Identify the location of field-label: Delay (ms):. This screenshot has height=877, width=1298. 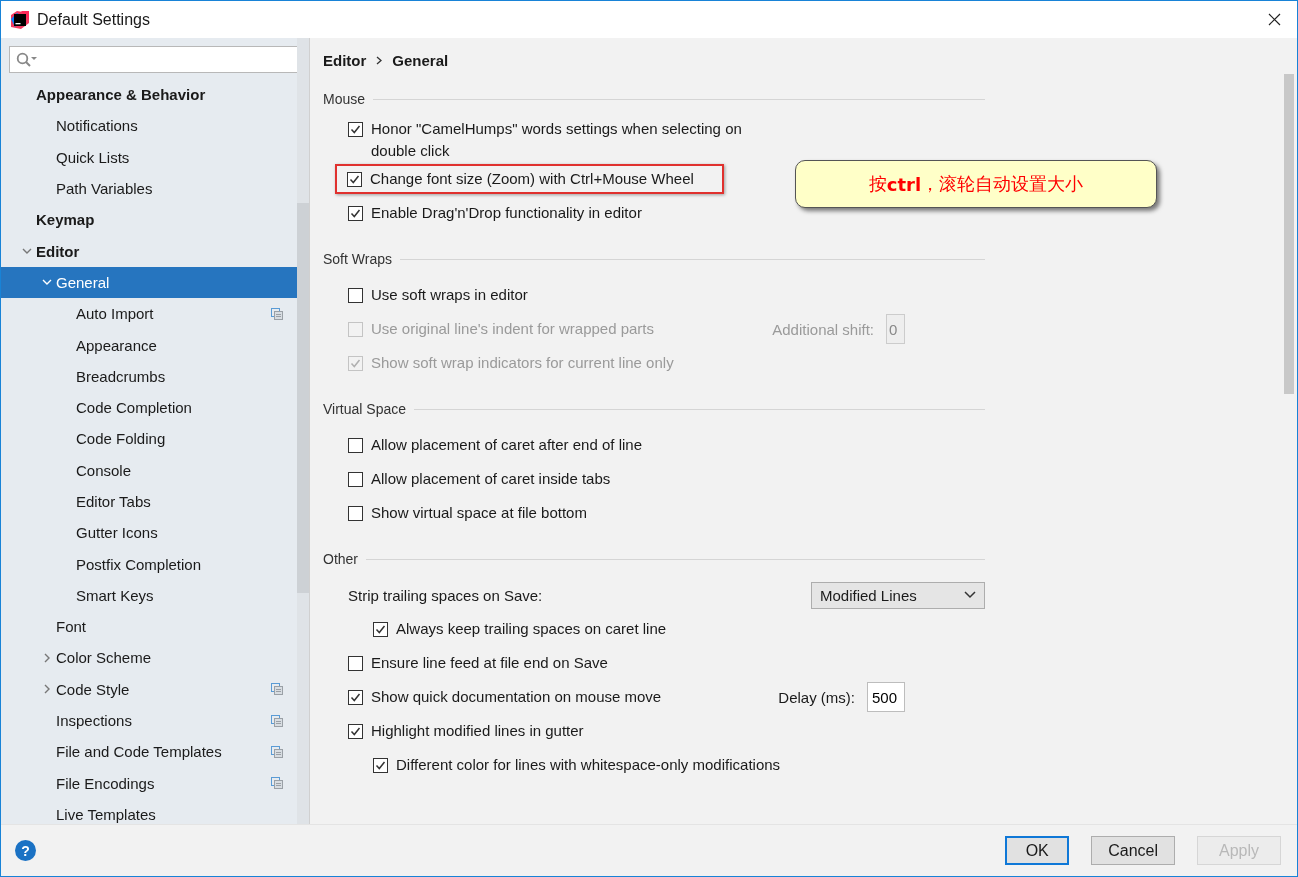
(816, 697).